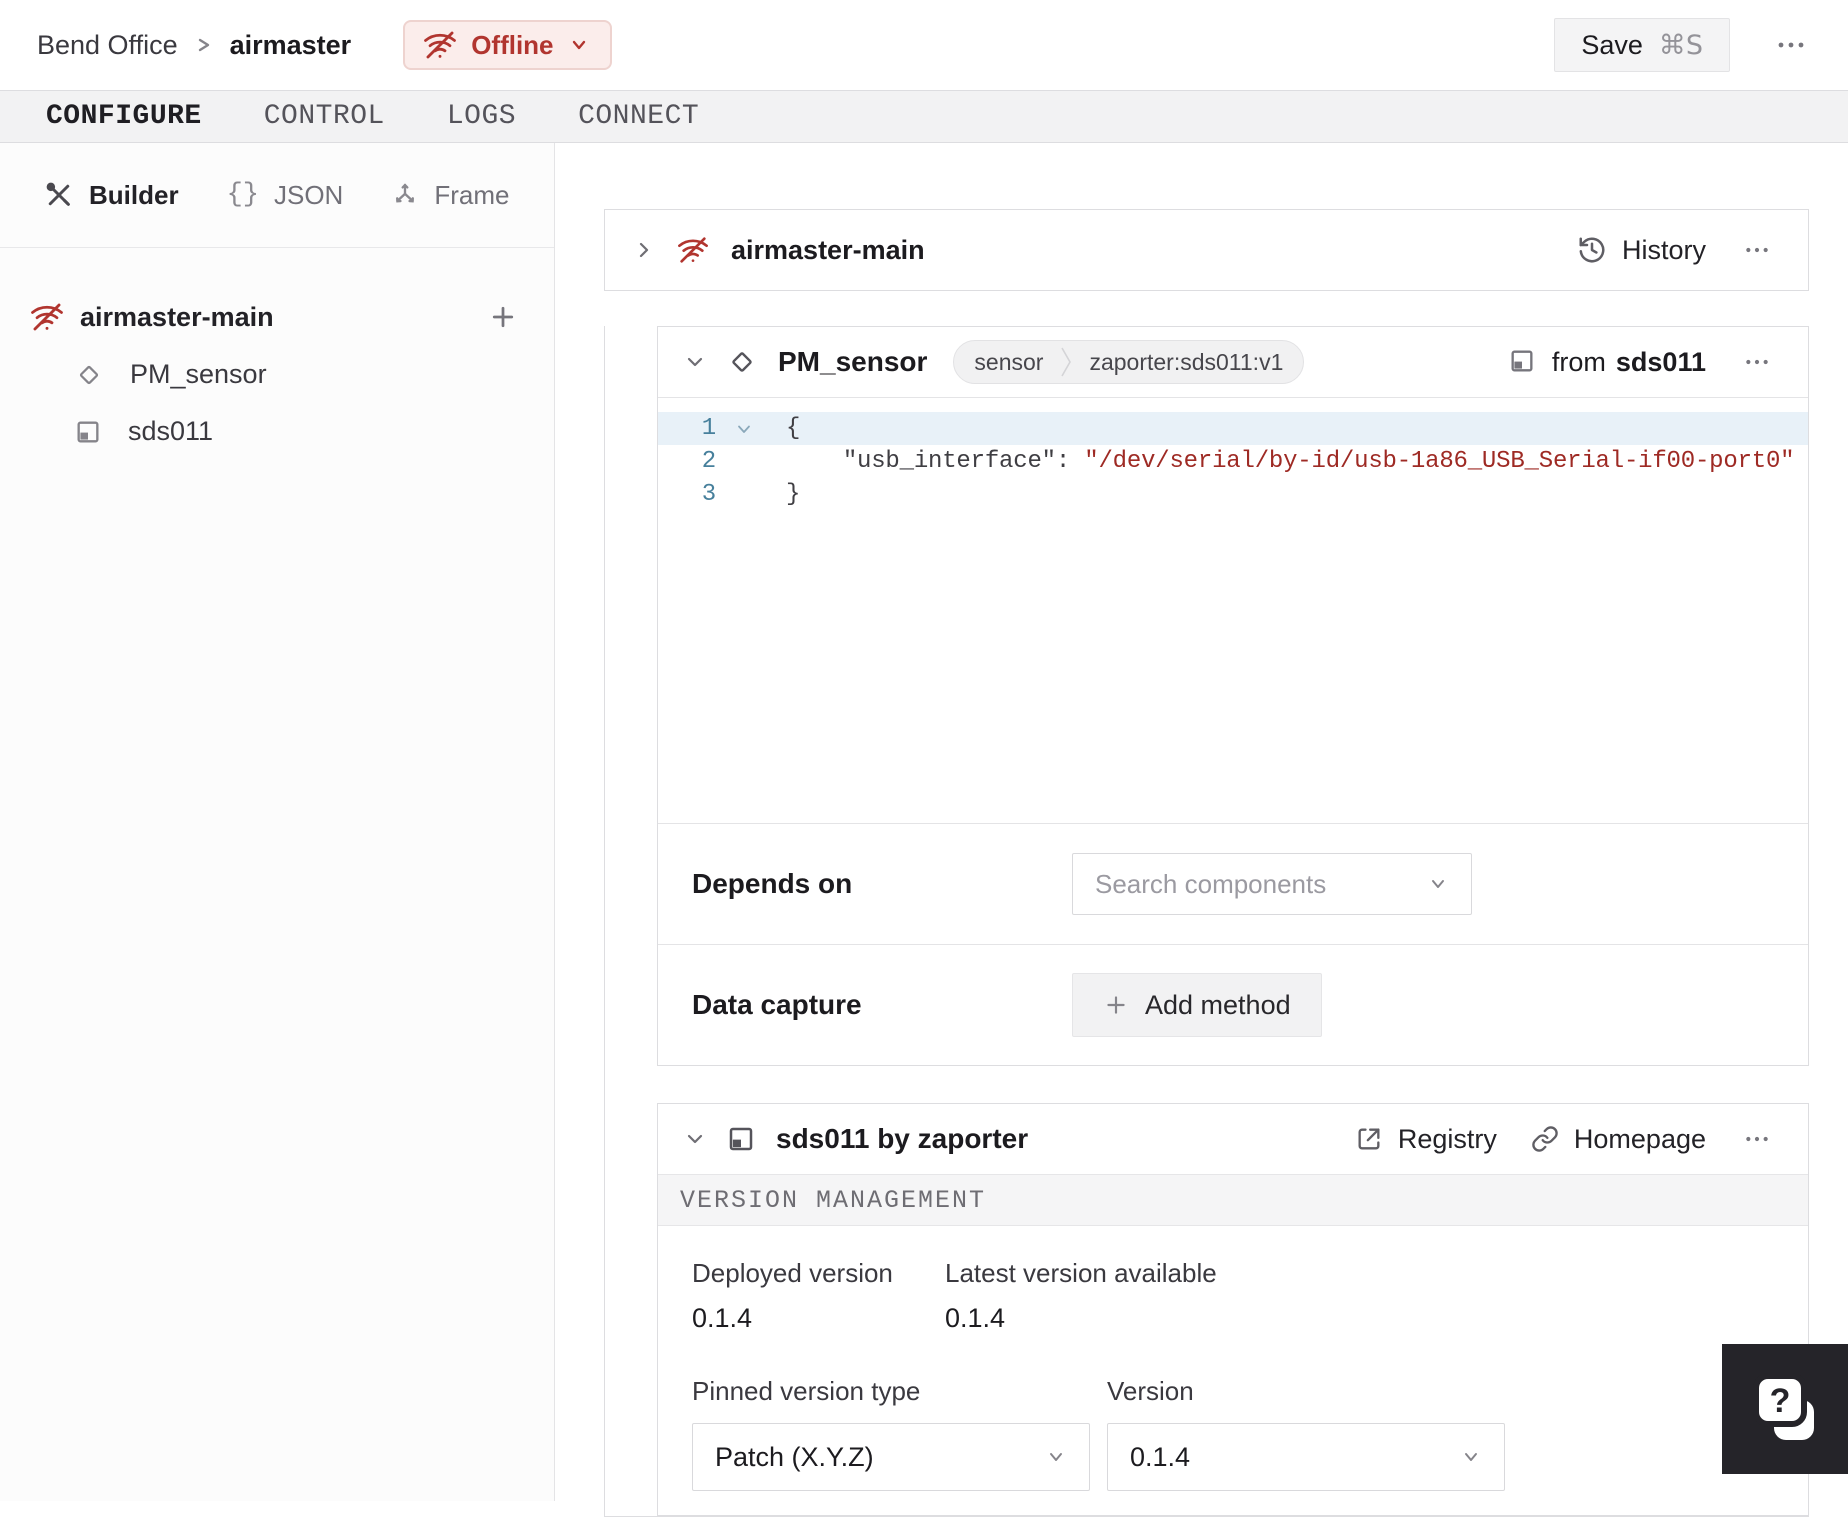  Describe the element at coordinates (1197, 1005) in the screenshot. I see `add-method-button: Add method` at that location.